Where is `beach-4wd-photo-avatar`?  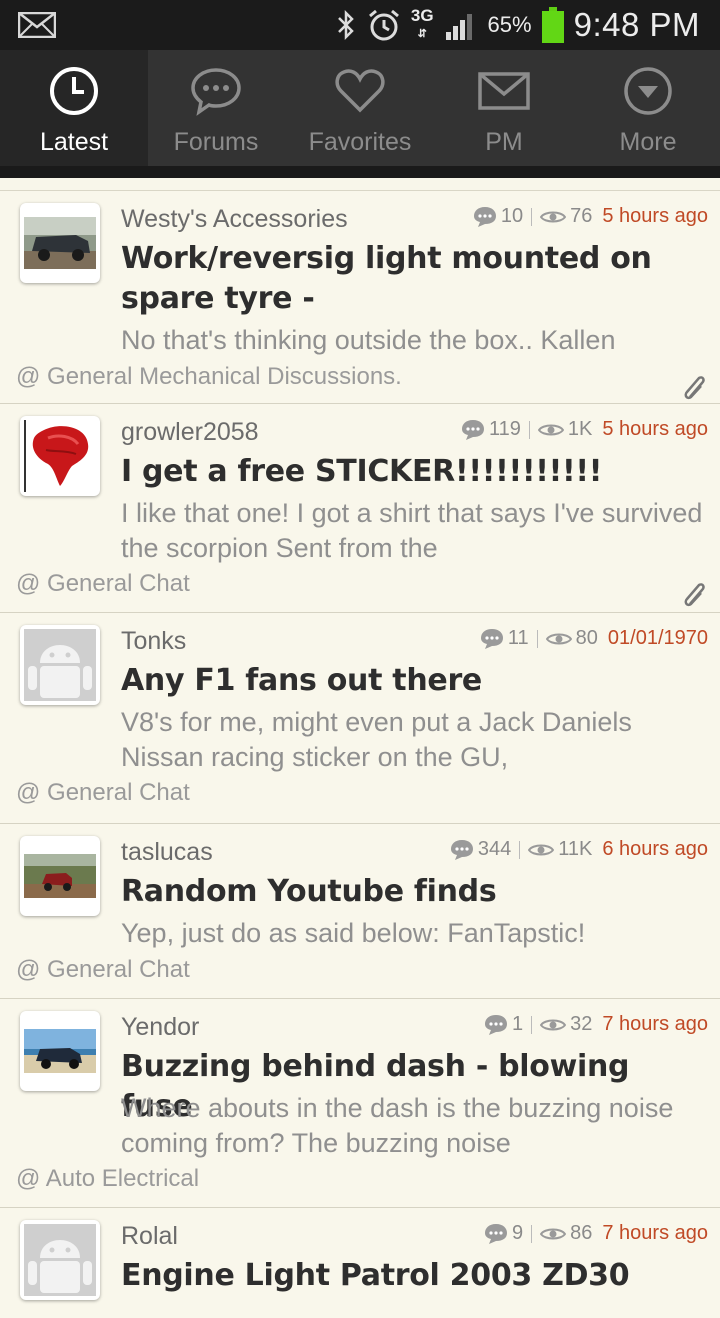
beach-4wd-photo-avatar is located at coordinates (60, 1051).